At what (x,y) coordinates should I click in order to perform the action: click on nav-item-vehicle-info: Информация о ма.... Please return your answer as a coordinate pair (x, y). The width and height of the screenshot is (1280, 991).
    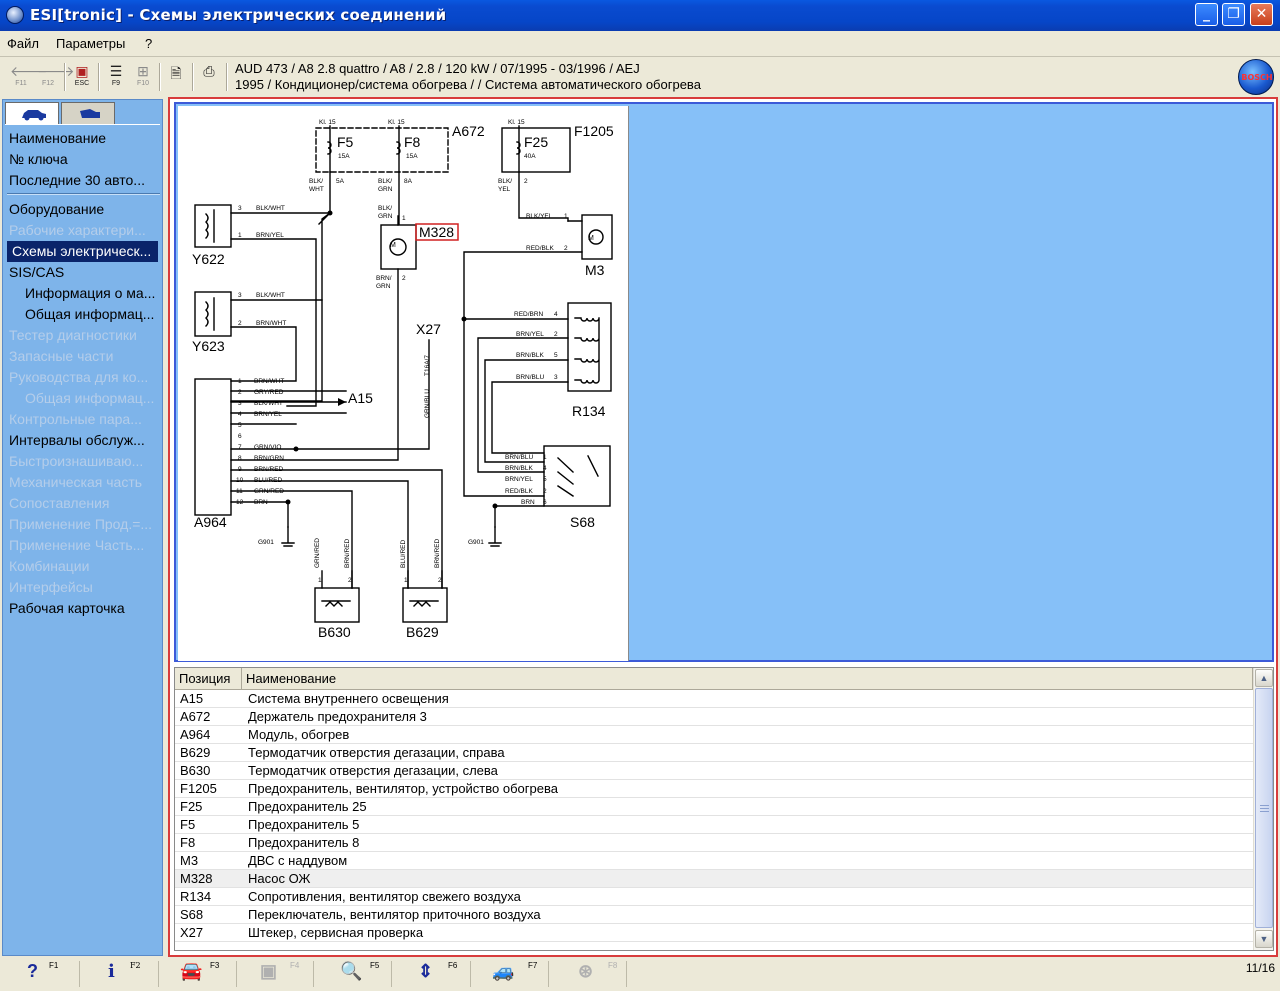
    Looking at the image, I should click on (90, 293).